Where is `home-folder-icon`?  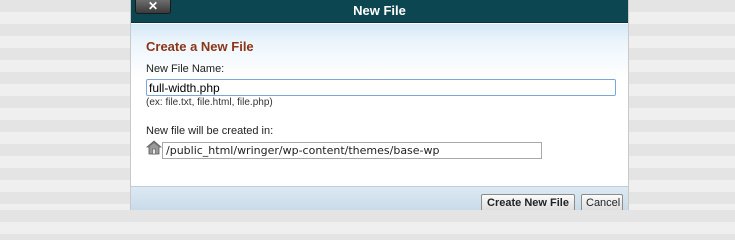
home-folder-icon is located at coordinates (154, 147).